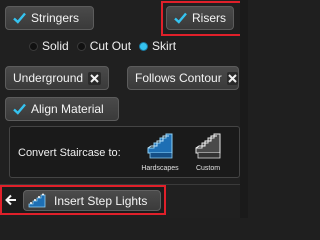 The width and height of the screenshot is (320, 240). I want to click on insert-step-lights-highlight-frame: Insert Step Lights, so click(83, 200).